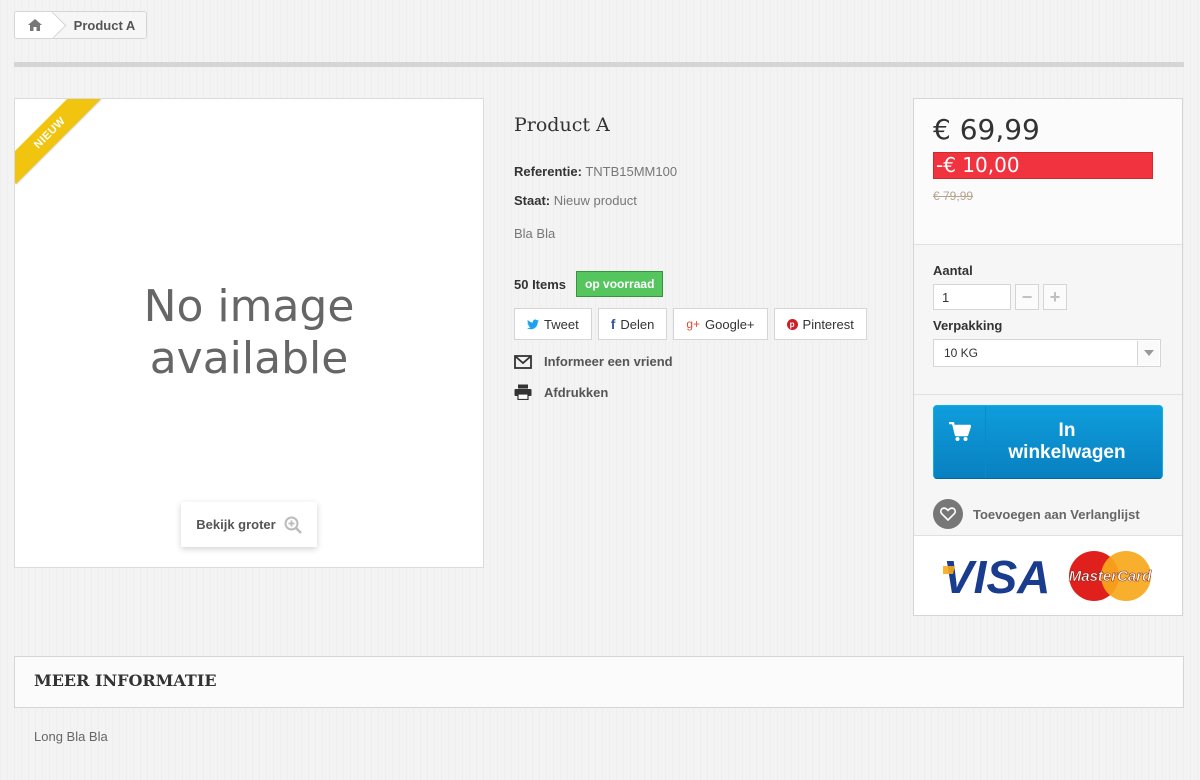 The width and height of the screenshot is (1200, 780). I want to click on divider, so click(599, 64).